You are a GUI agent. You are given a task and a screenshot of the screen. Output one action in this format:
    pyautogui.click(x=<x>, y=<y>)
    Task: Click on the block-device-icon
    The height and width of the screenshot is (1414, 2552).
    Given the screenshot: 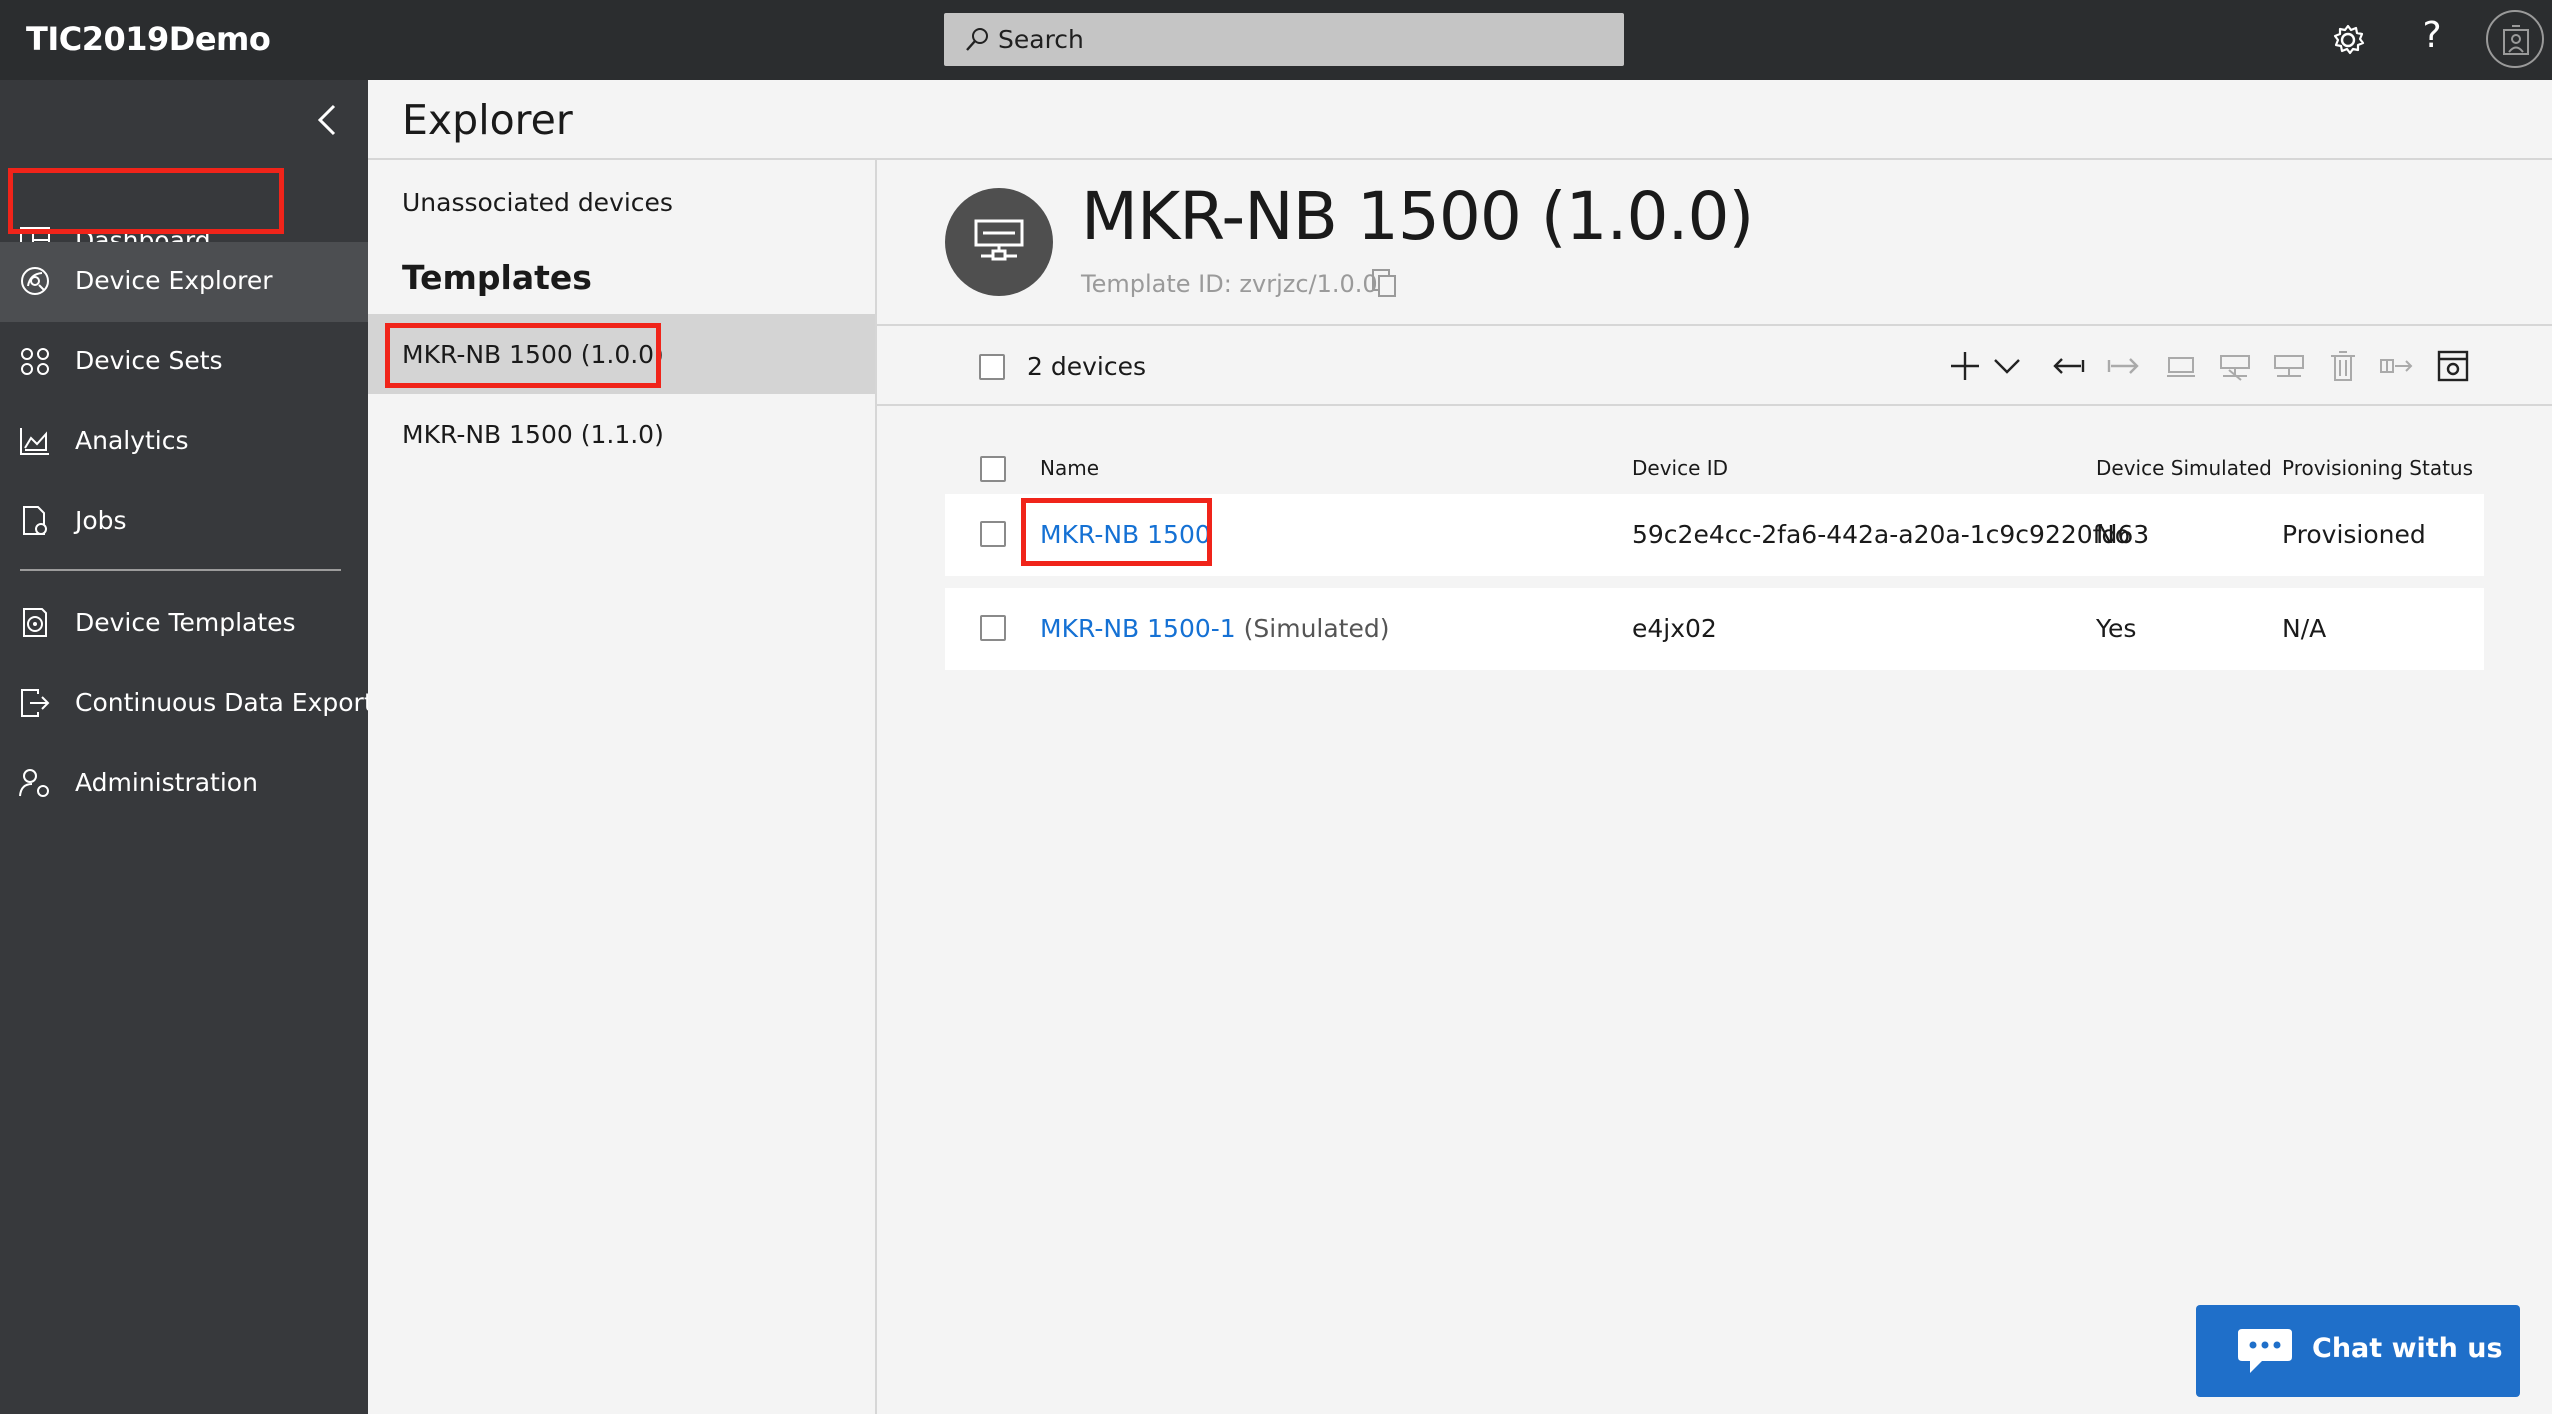 What is the action you would take?
    pyautogui.click(x=2235, y=366)
    